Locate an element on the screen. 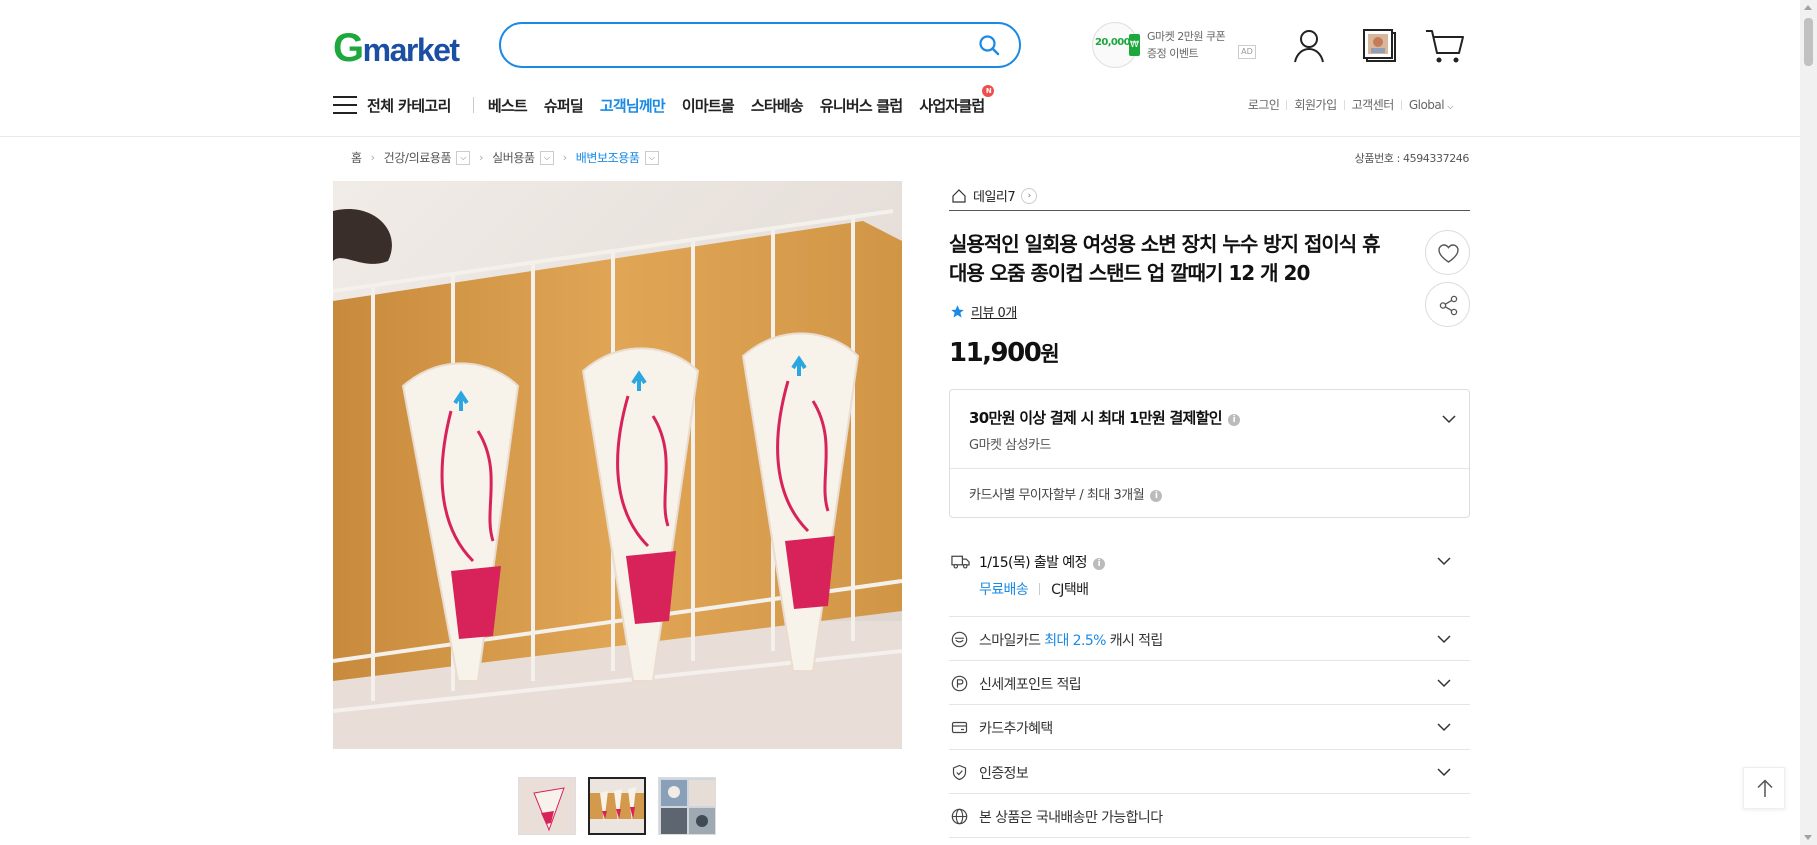  nav-divider is located at coordinates (473, 105).